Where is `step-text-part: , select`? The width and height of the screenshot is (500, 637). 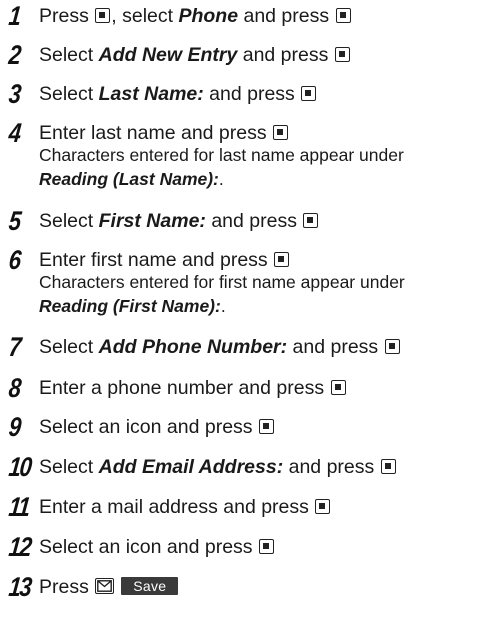
step-text-part: , select is located at coordinates (145, 16).